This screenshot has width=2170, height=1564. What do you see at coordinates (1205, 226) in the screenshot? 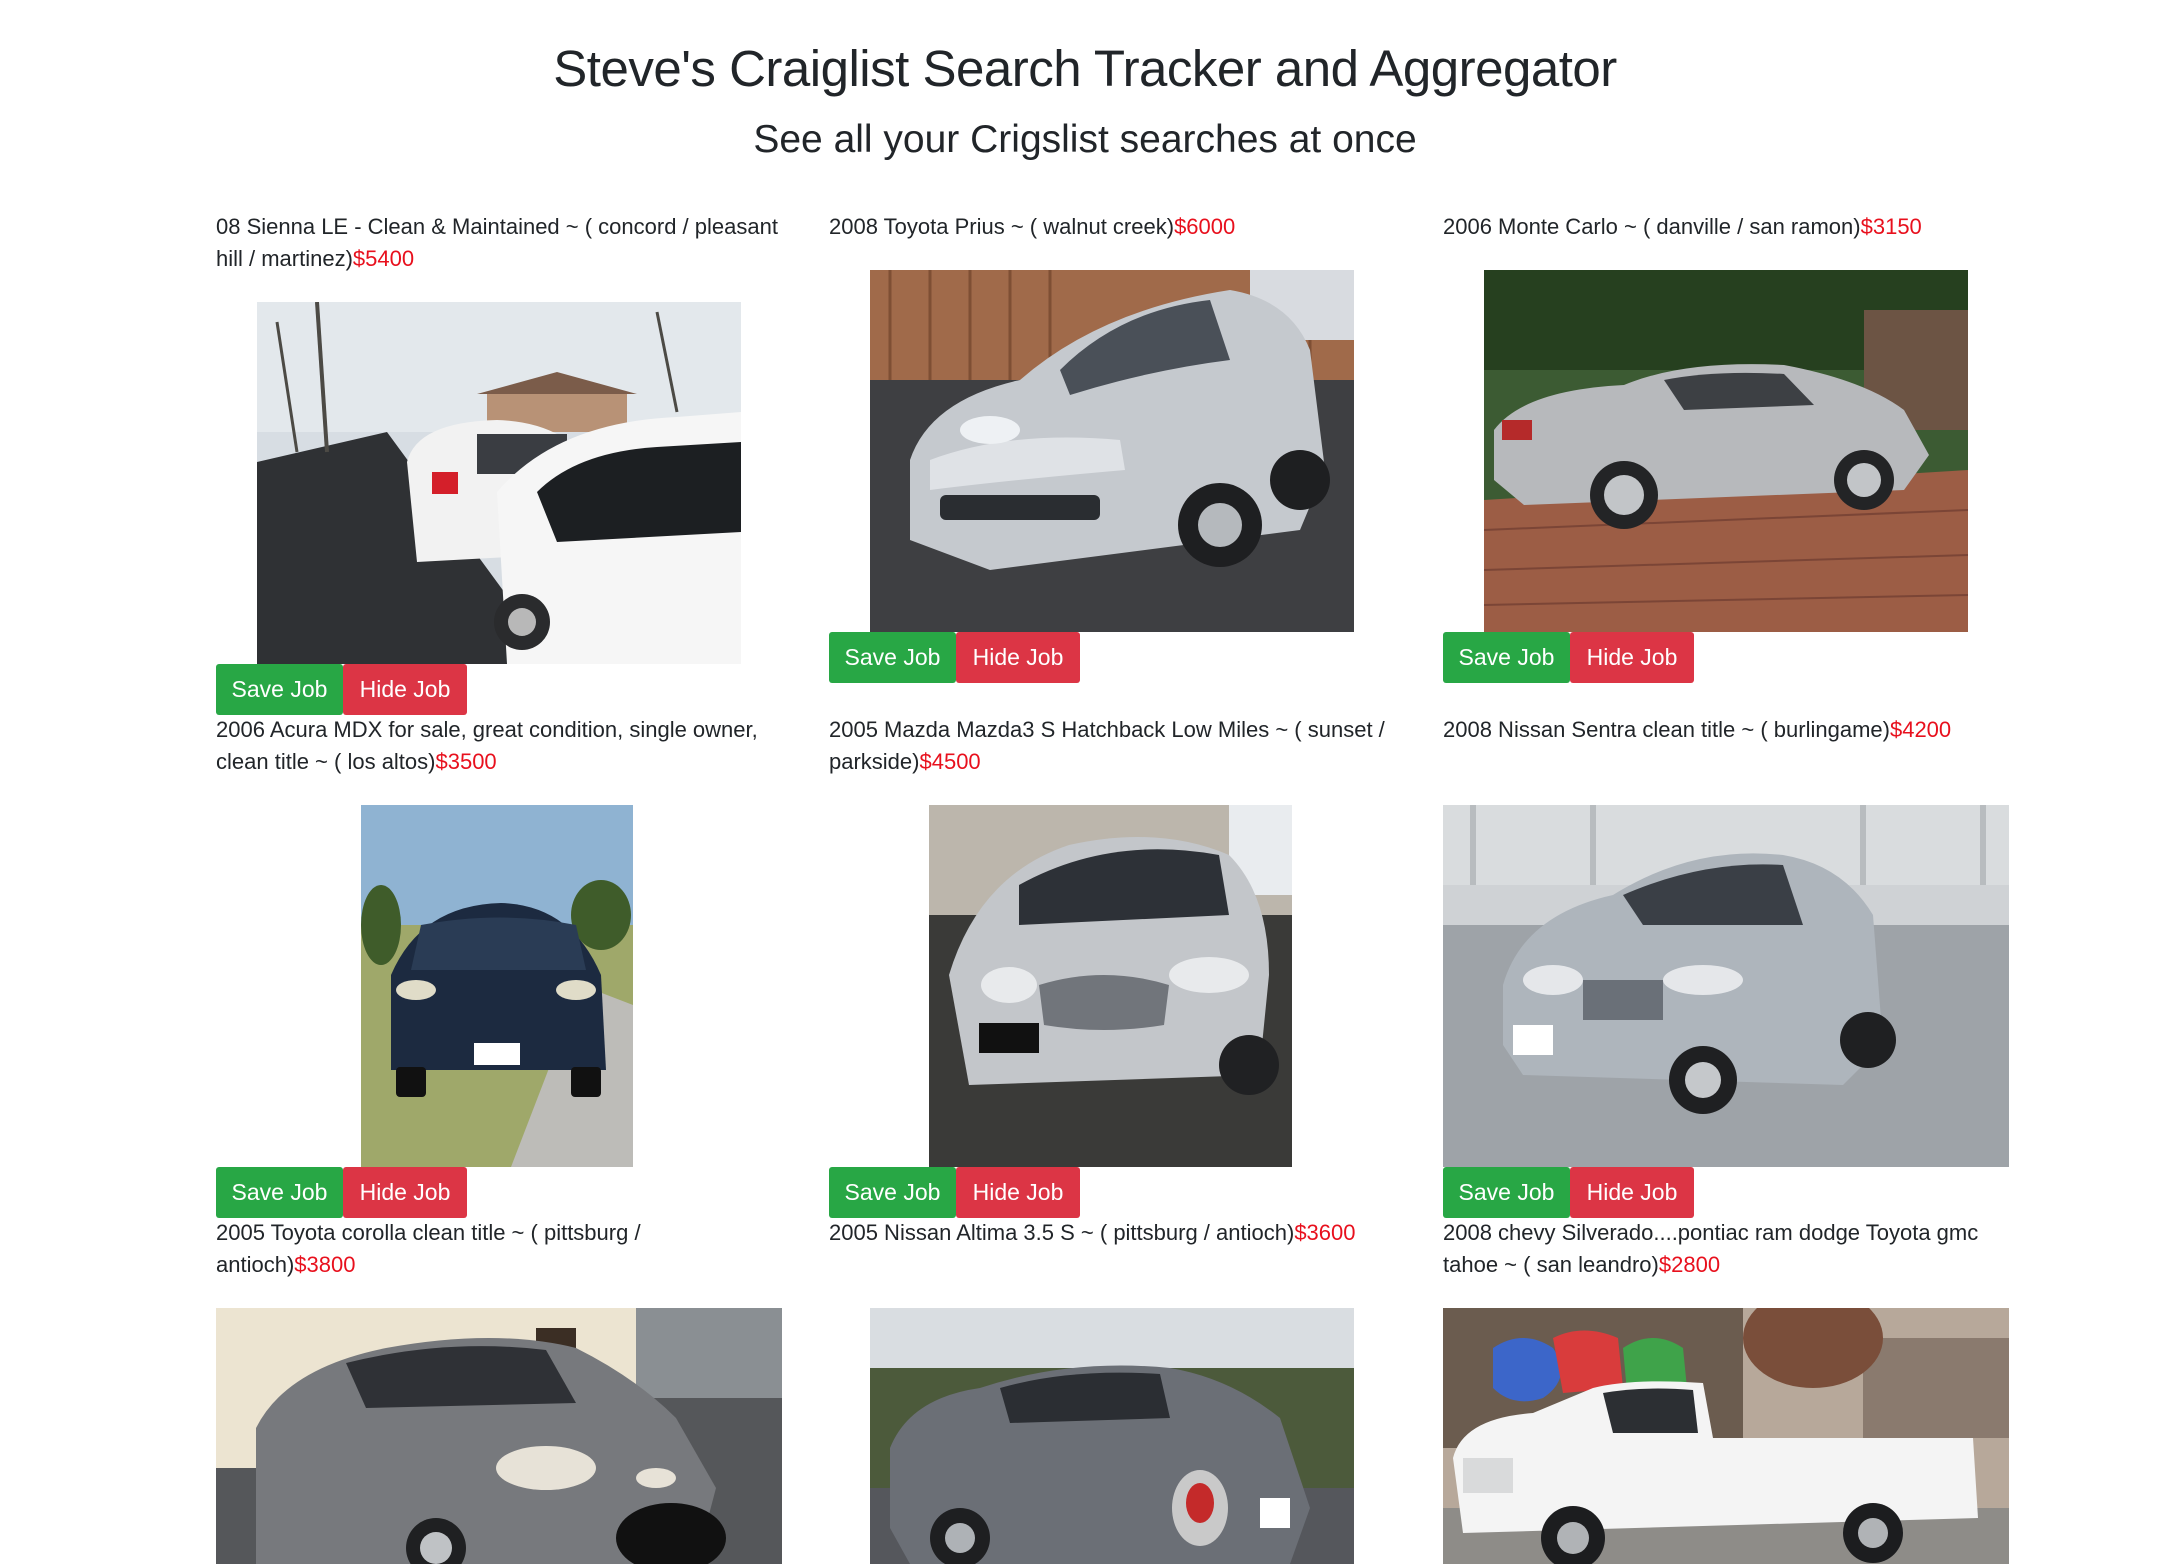
I see `listing-price: $6000` at bounding box center [1205, 226].